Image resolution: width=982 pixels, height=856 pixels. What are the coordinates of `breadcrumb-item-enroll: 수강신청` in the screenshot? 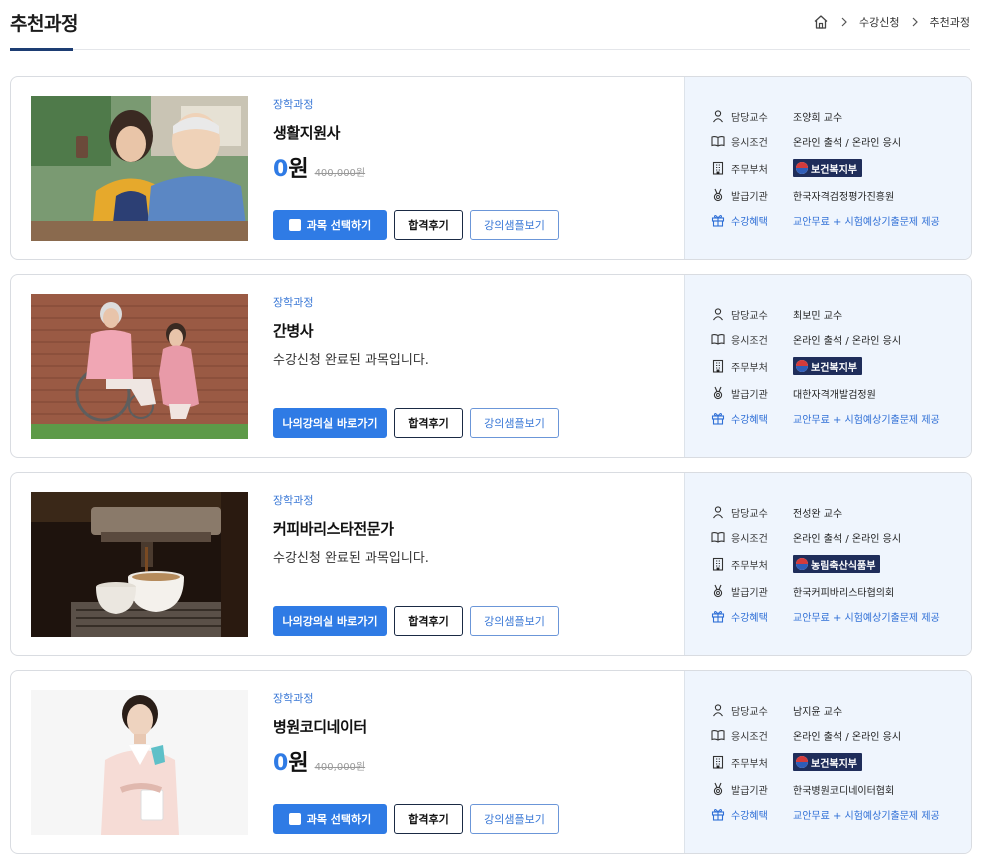 It's located at (879, 22).